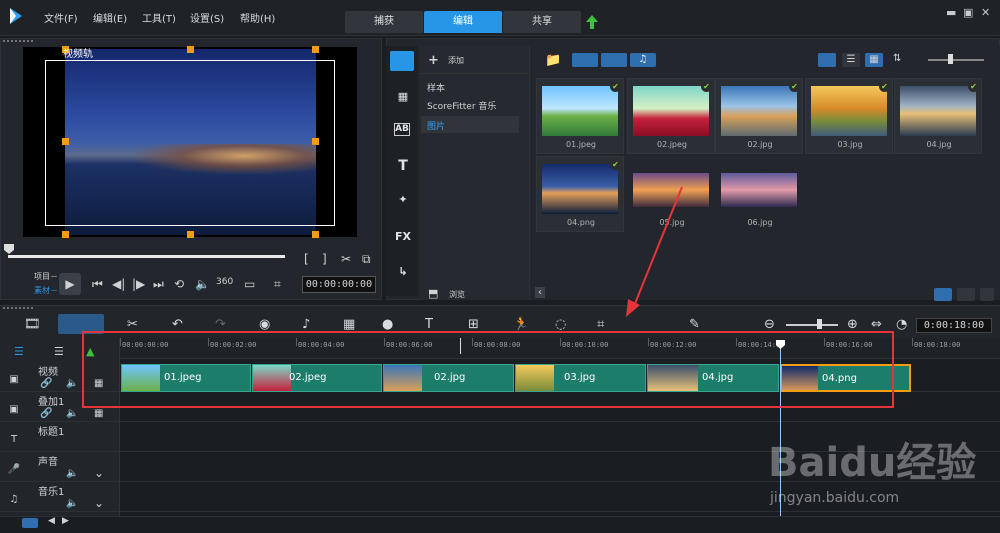 The width and height of the screenshot is (1000, 533). What do you see at coordinates (614, 60) in the screenshot?
I see `show-photo-icon` at bounding box center [614, 60].